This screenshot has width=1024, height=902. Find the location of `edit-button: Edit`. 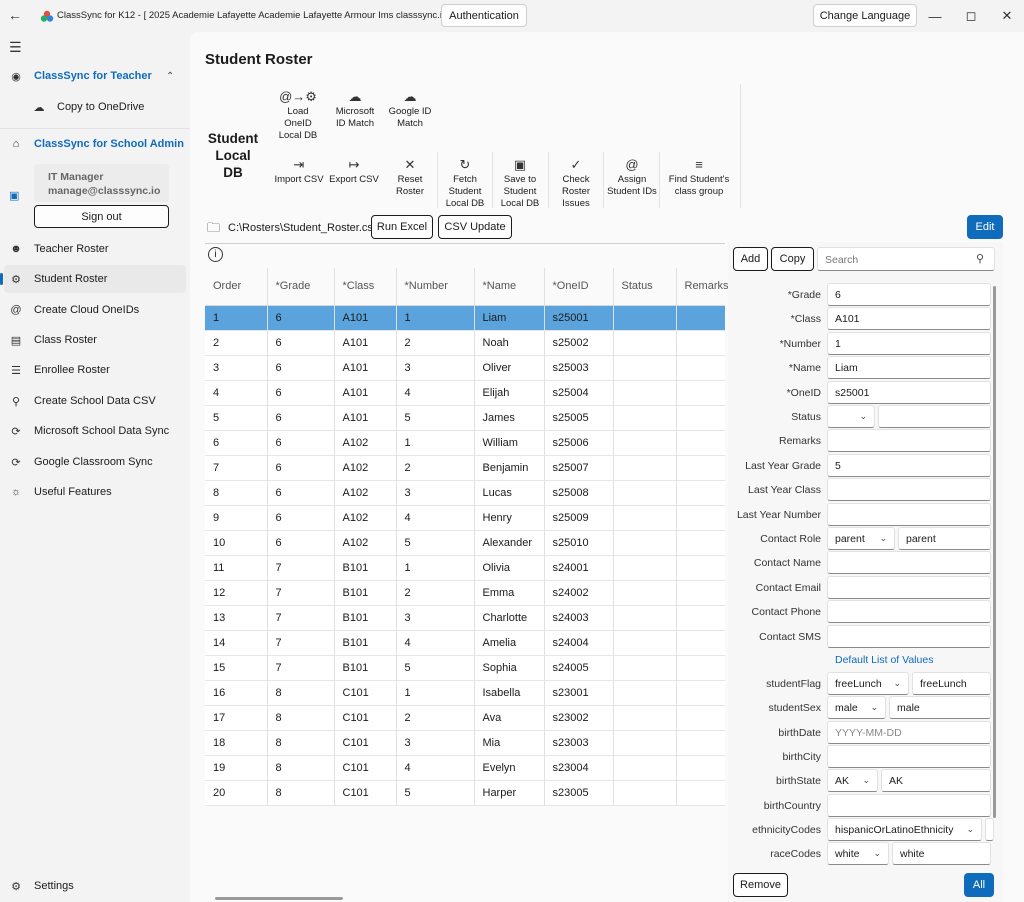

edit-button: Edit is located at coordinates (985, 227).